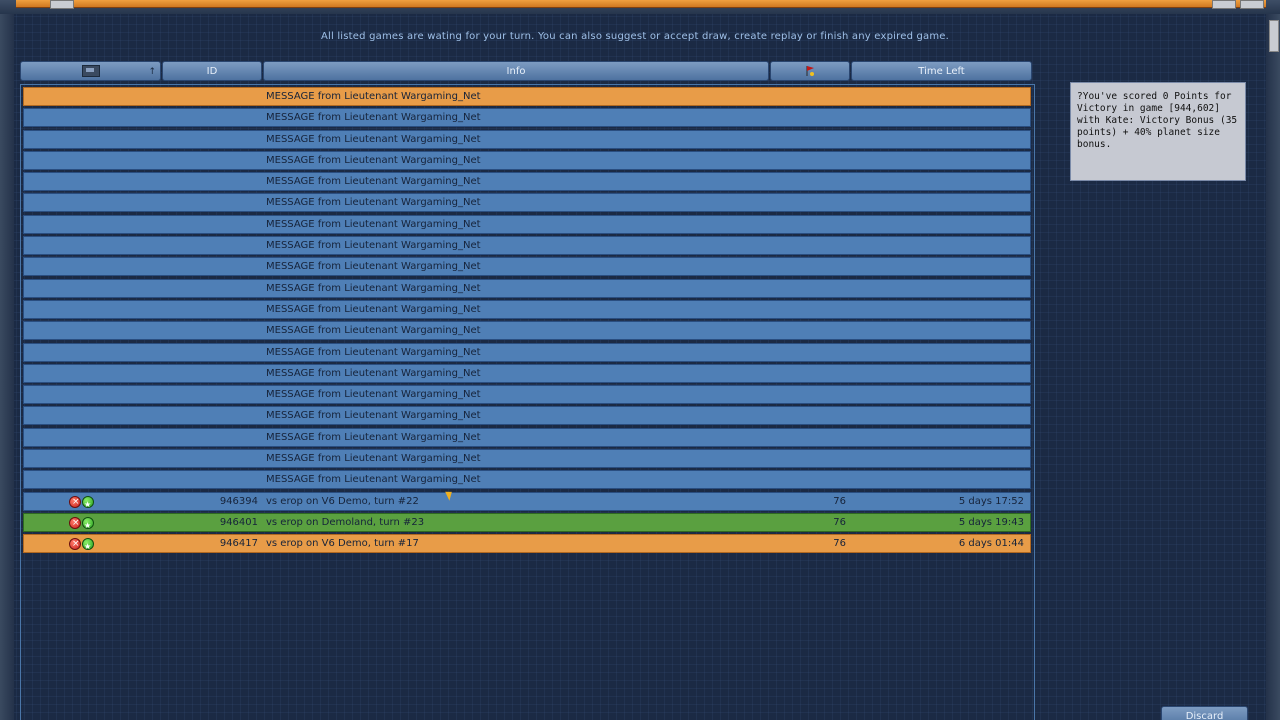 The height and width of the screenshot is (720, 1280). Describe the element at coordinates (238, 522) in the screenshot. I see `game-id: 946401` at that location.